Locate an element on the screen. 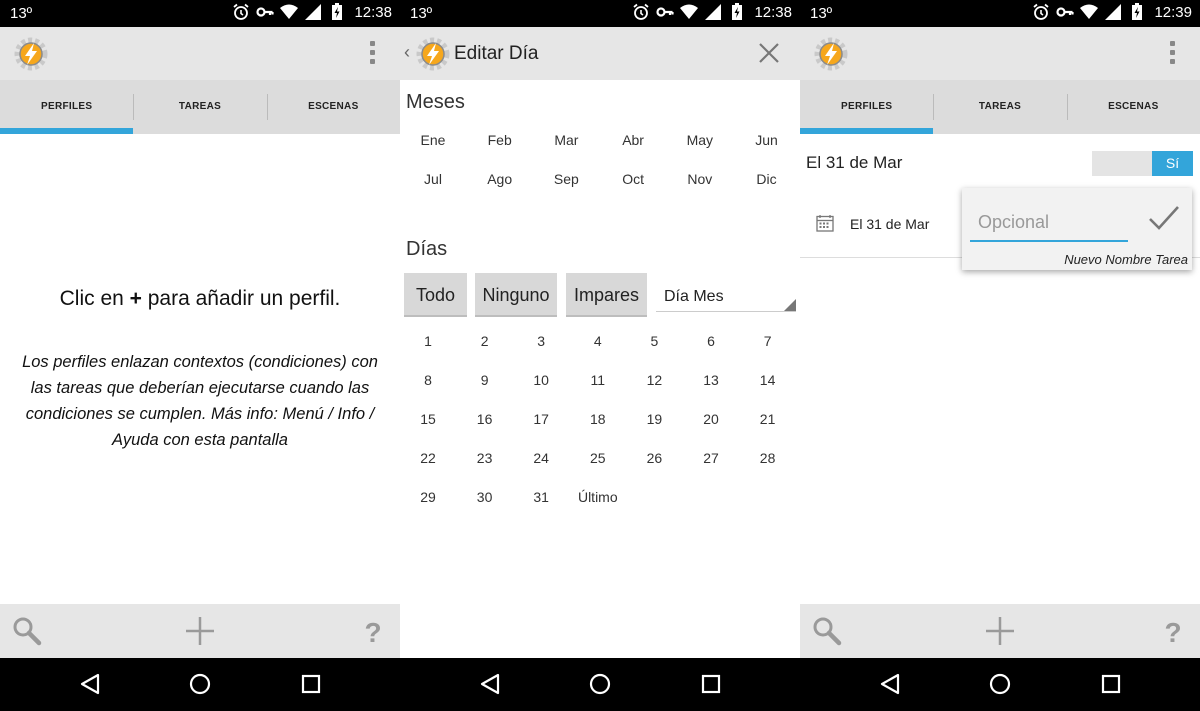  months-section-title: Meses is located at coordinates (435, 102).